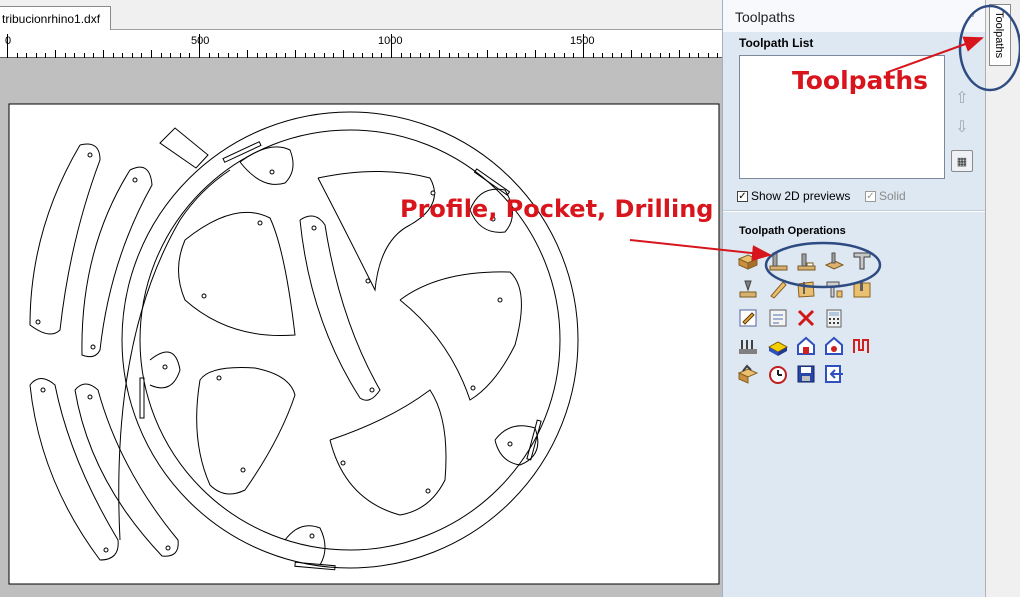  Describe the element at coordinates (748, 346) in the screenshot. I see `tool-database-icon` at that location.